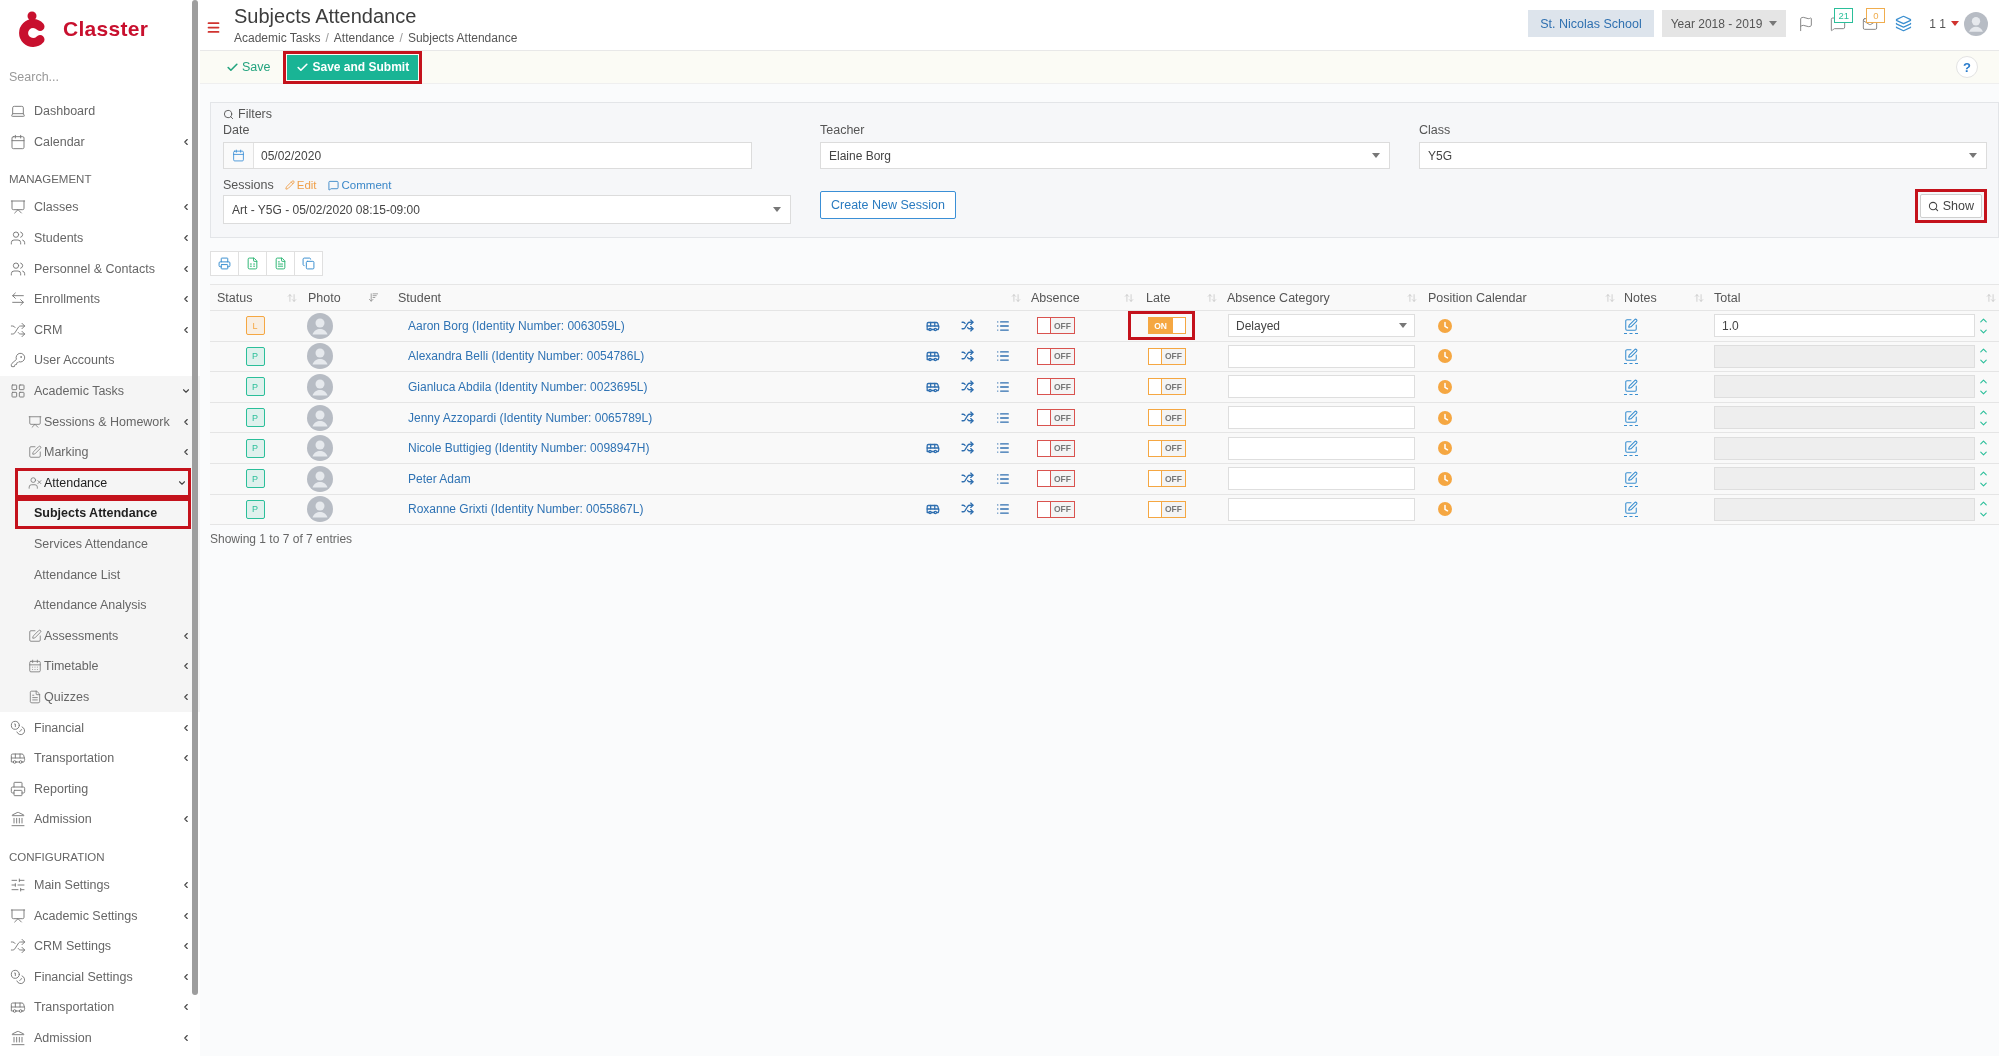 This screenshot has width=1999, height=1056. Describe the element at coordinates (100, 915) in the screenshot. I see `sidebar-item: Academic Settings` at that location.